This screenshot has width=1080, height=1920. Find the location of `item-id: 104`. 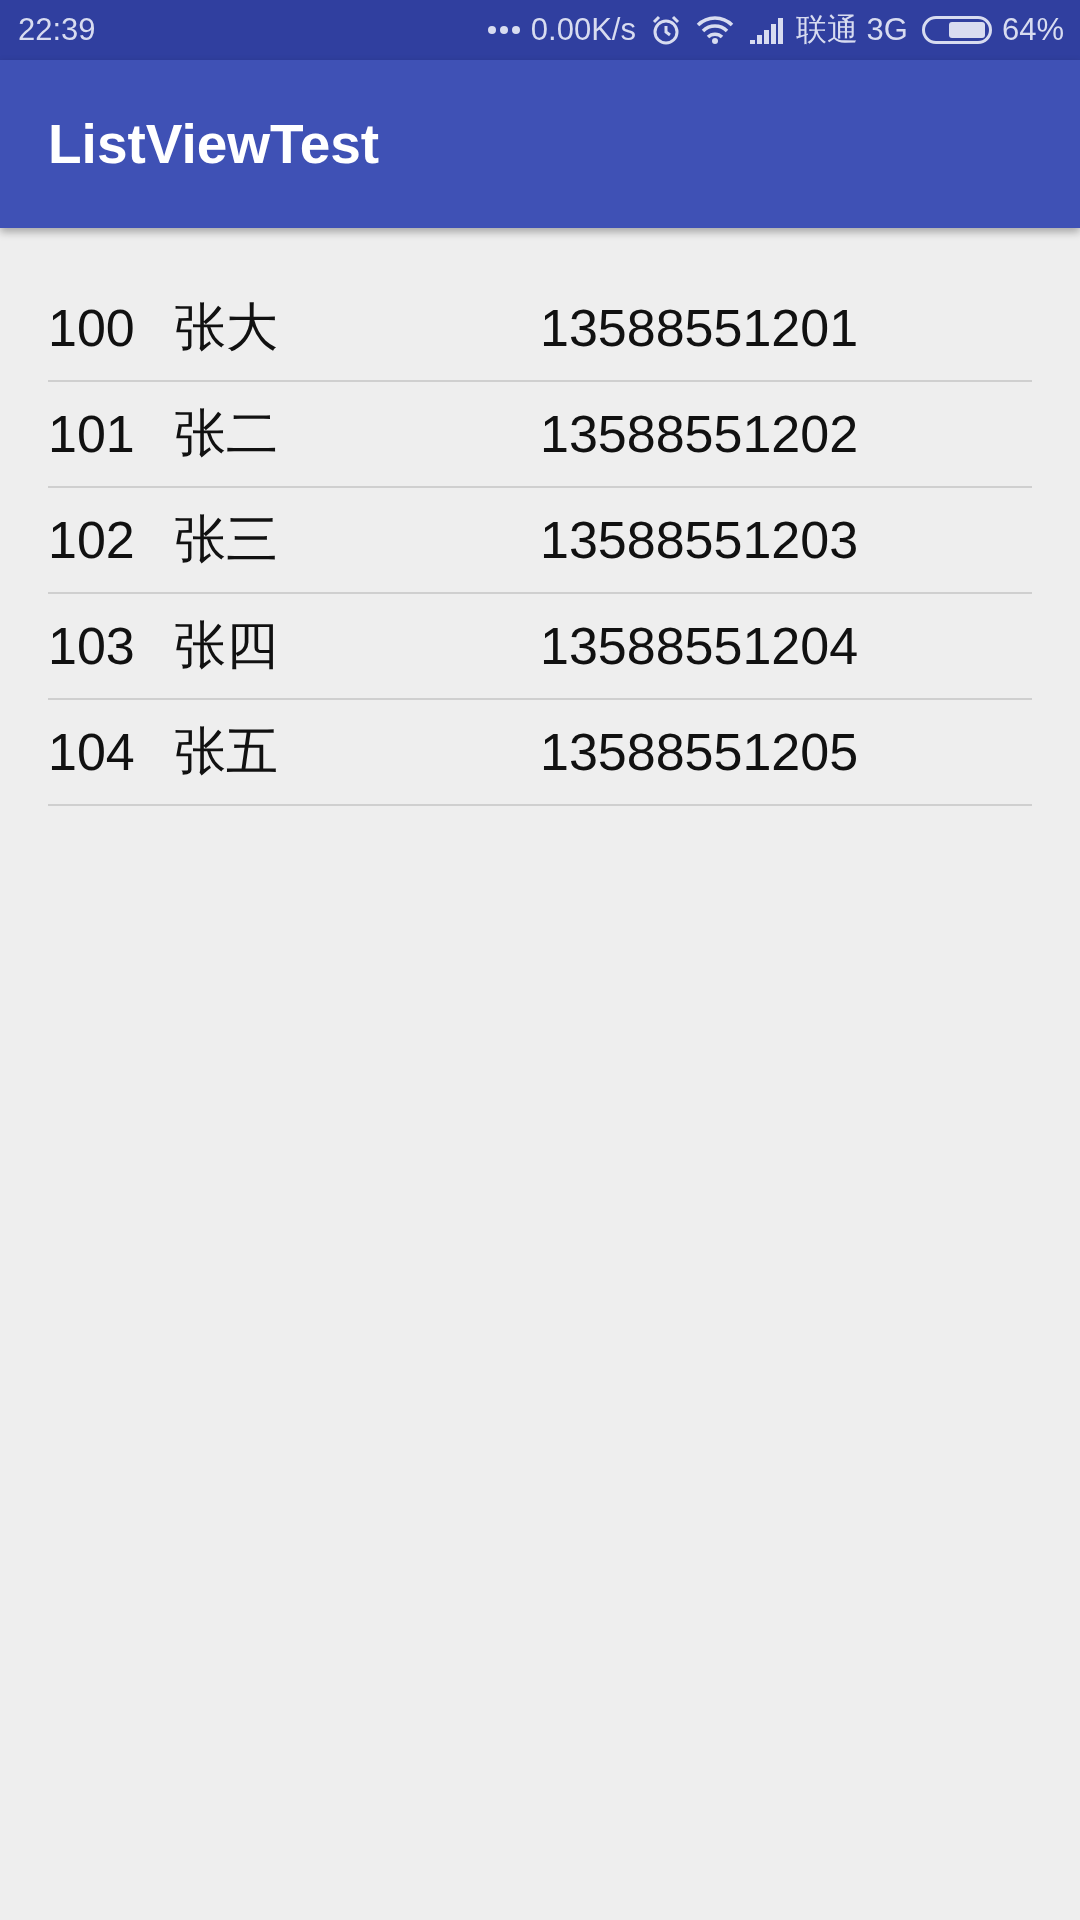

item-id: 104 is located at coordinates (92, 752).